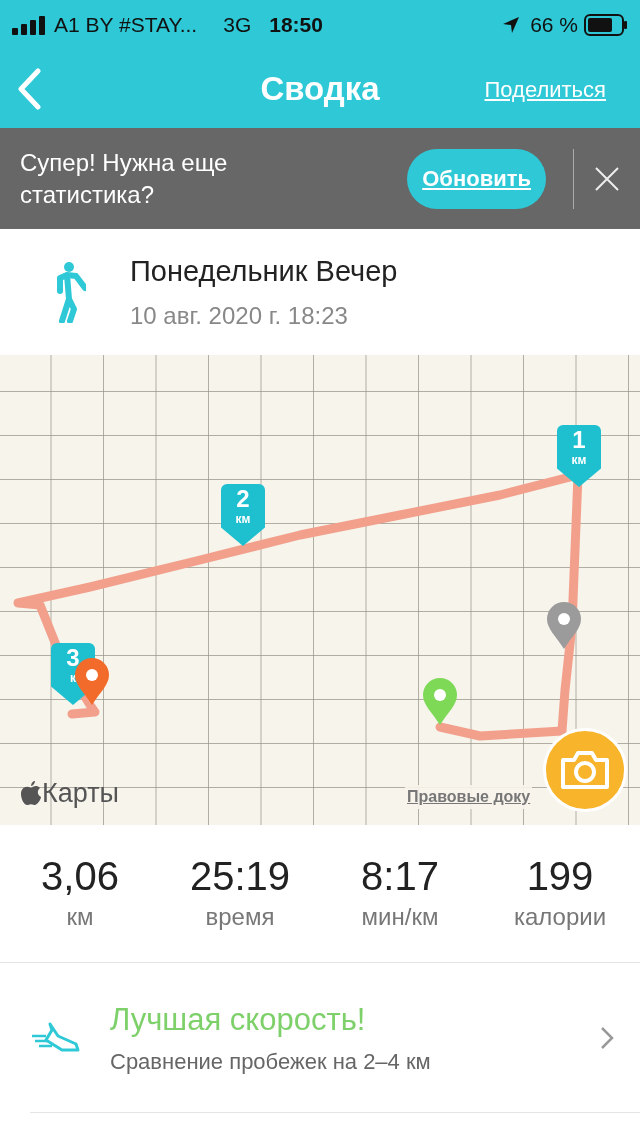  Describe the element at coordinates (31, 793) in the screenshot. I see `apple-logo-icon` at that location.